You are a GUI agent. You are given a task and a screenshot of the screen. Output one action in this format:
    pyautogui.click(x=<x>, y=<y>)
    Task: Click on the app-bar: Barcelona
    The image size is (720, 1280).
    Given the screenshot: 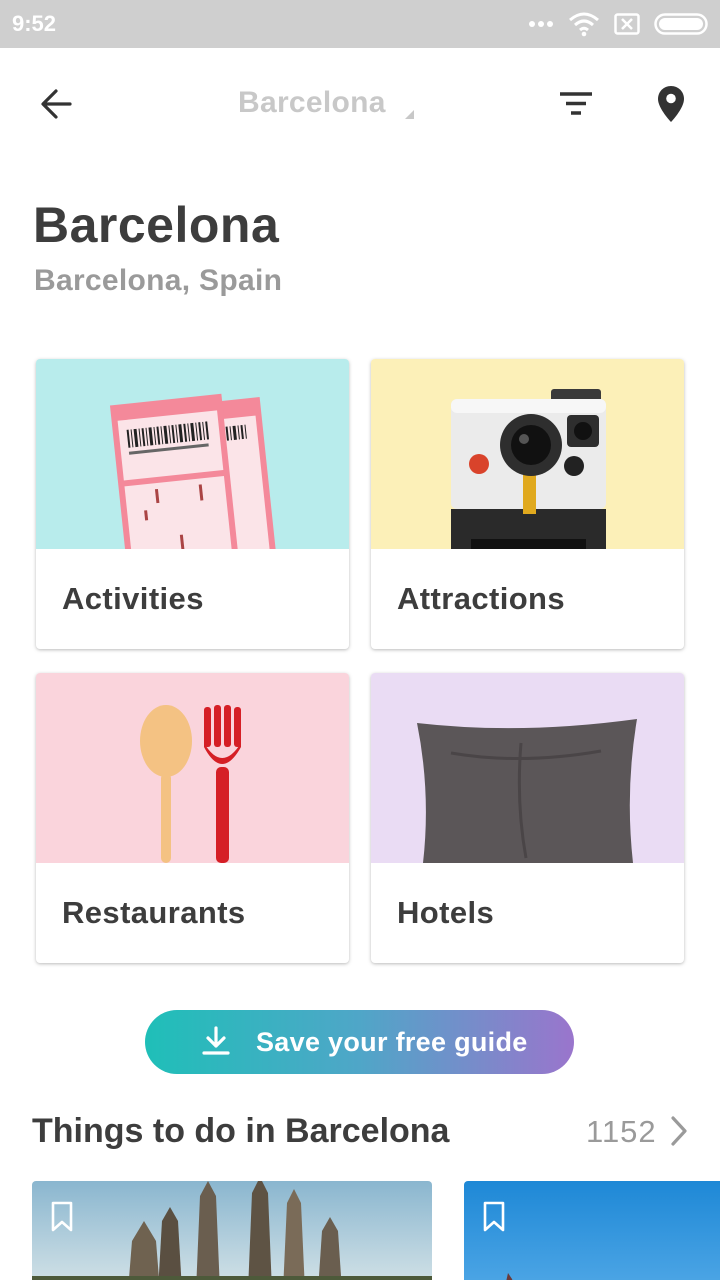 What is the action you would take?
    pyautogui.click(x=360, y=104)
    